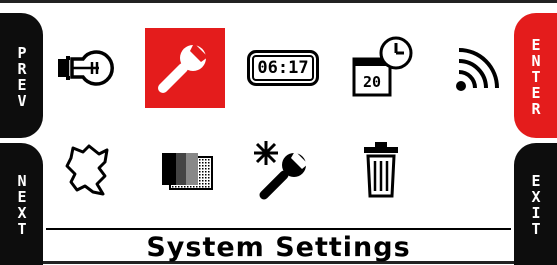 The width and height of the screenshot is (557, 265). I want to click on menu-item-lightbulb, so click(87, 68).